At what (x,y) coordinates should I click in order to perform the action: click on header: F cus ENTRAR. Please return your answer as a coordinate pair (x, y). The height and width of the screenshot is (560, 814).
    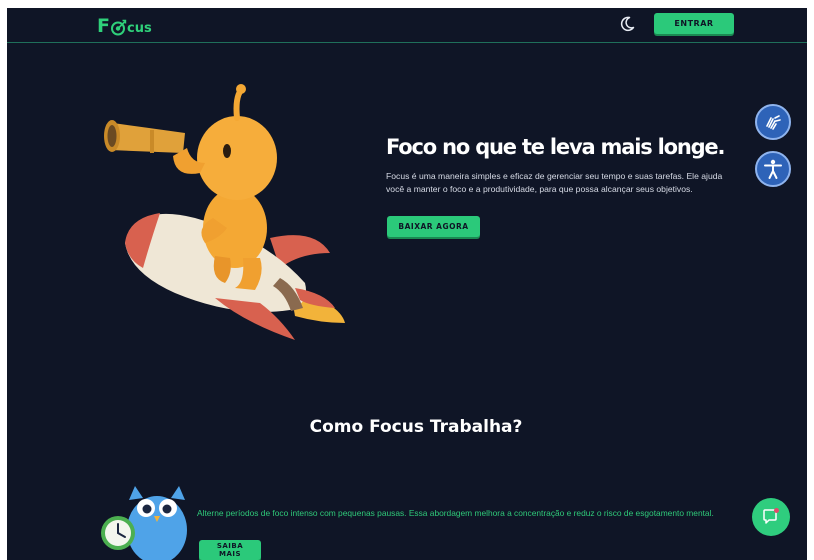
    Looking at the image, I should click on (407, 25).